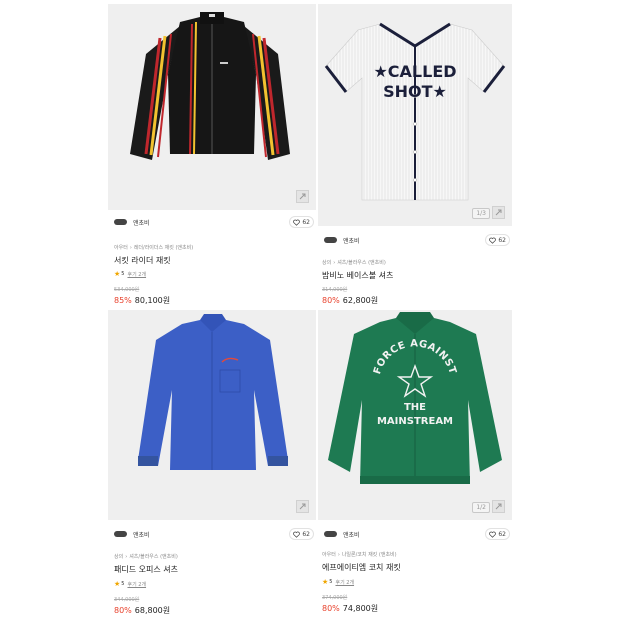 This screenshot has width=620, height=620. What do you see at coordinates (152, 300) in the screenshot?
I see `sale-price: 80,100원` at bounding box center [152, 300].